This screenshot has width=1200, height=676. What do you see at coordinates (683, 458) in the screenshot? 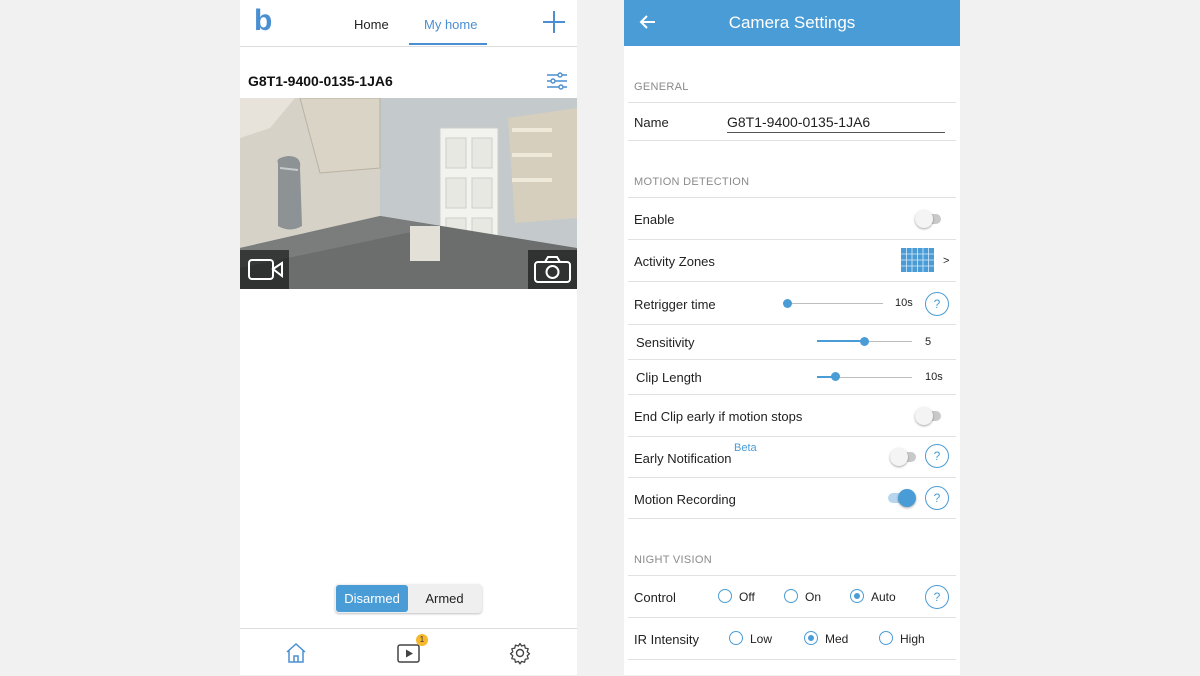
I see `early-notification-label: Early Notification` at bounding box center [683, 458].